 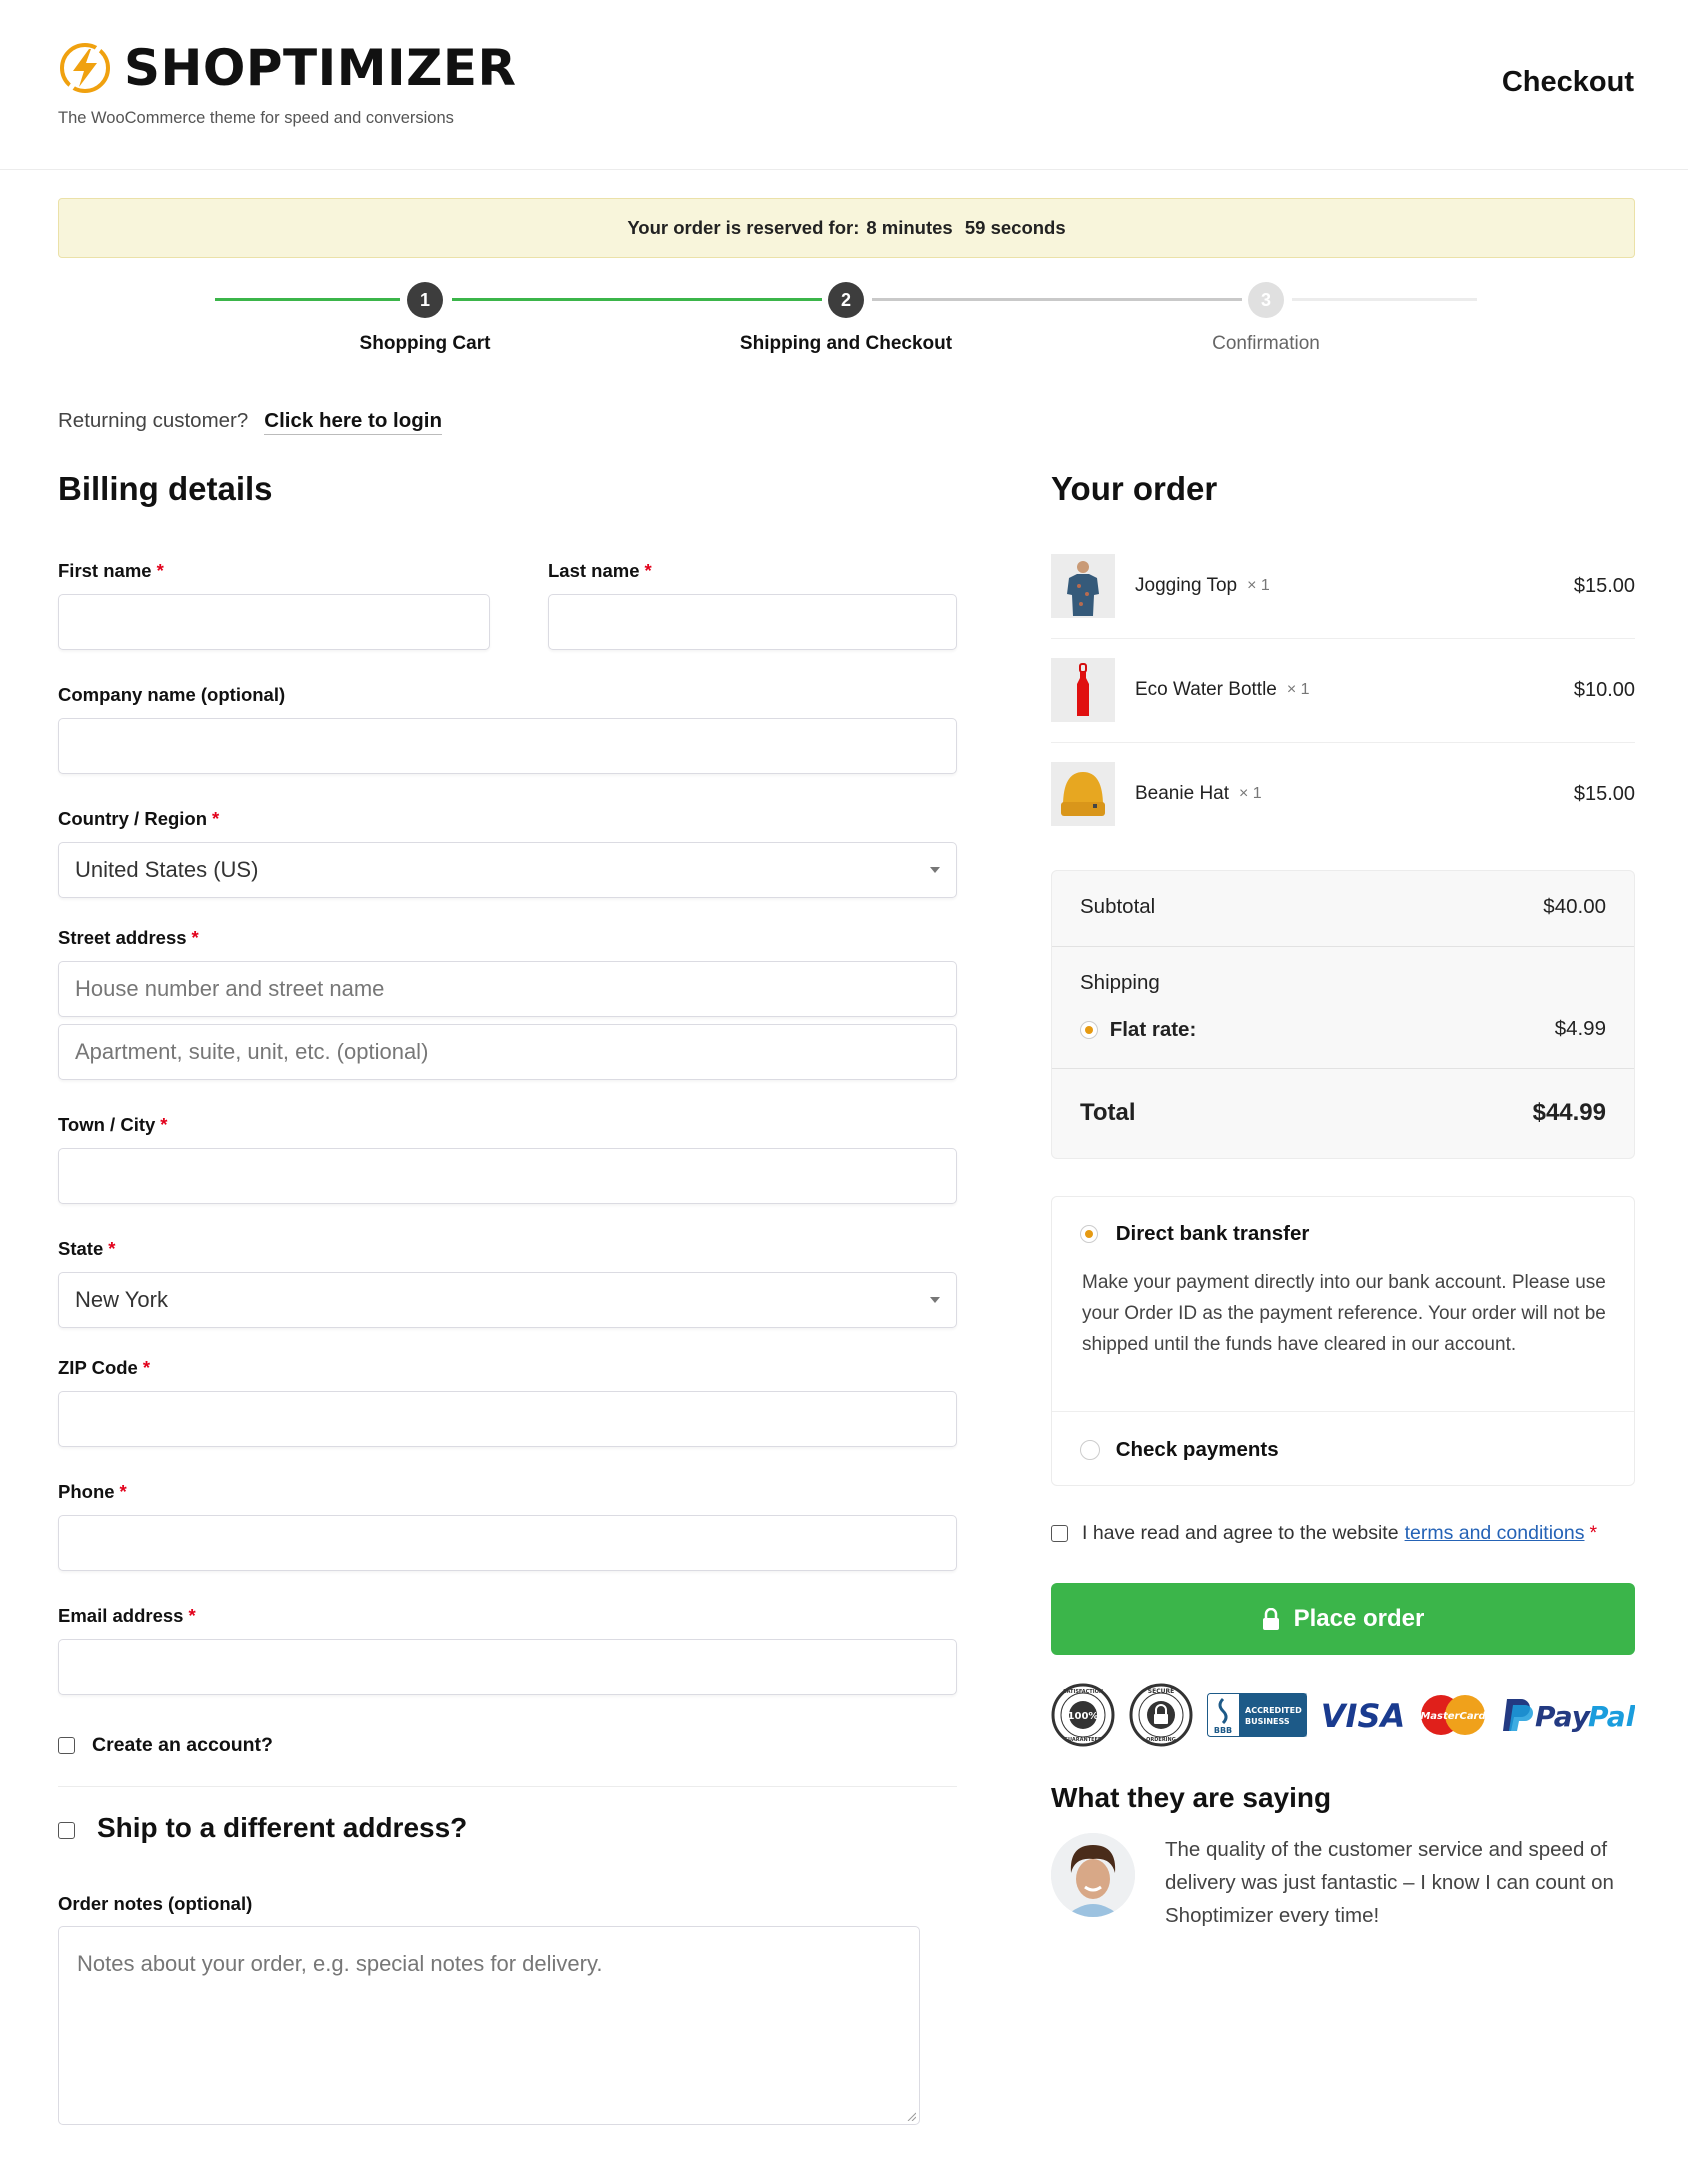 I want to click on subtotal-label: Subtotal, so click(x=1118, y=906).